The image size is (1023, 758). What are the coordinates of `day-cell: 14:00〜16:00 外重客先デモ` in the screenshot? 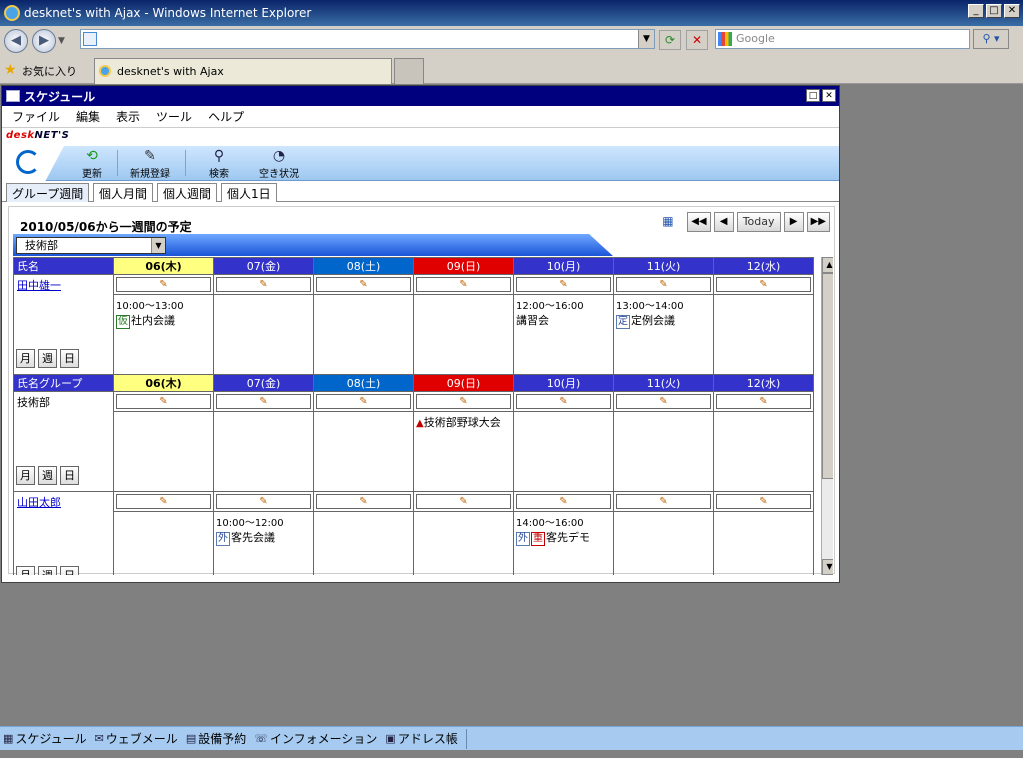 It's located at (563, 543).